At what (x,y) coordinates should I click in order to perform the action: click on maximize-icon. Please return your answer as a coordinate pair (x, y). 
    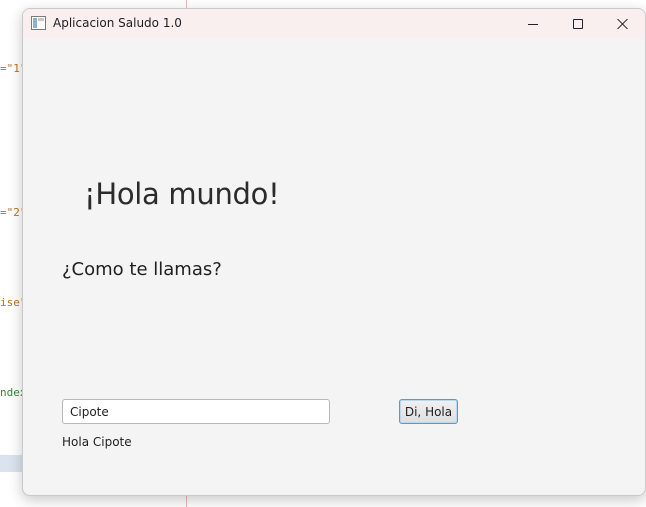
    Looking at the image, I should click on (578, 24).